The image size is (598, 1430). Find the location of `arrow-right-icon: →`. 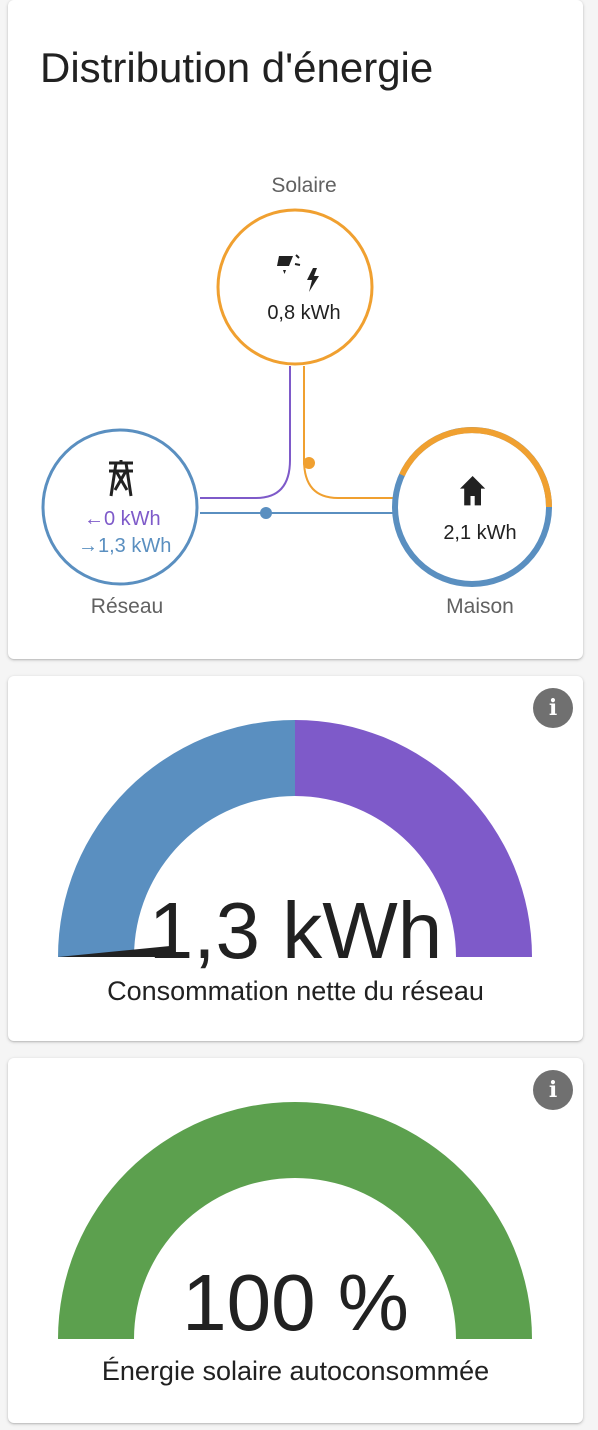

arrow-right-icon: → is located at coordinates (88, 546).